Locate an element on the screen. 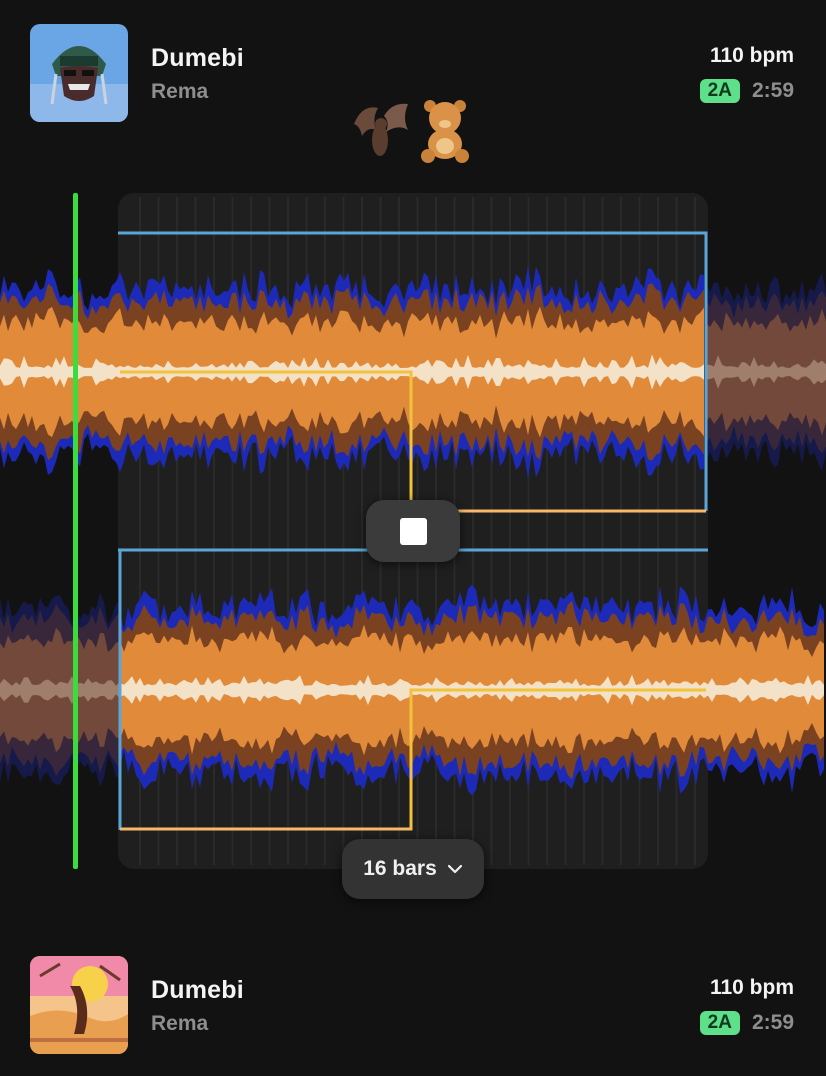 The height and width of the screenshot is (1076, 826). chevron-down-icon is located at coordinates (454, 869).